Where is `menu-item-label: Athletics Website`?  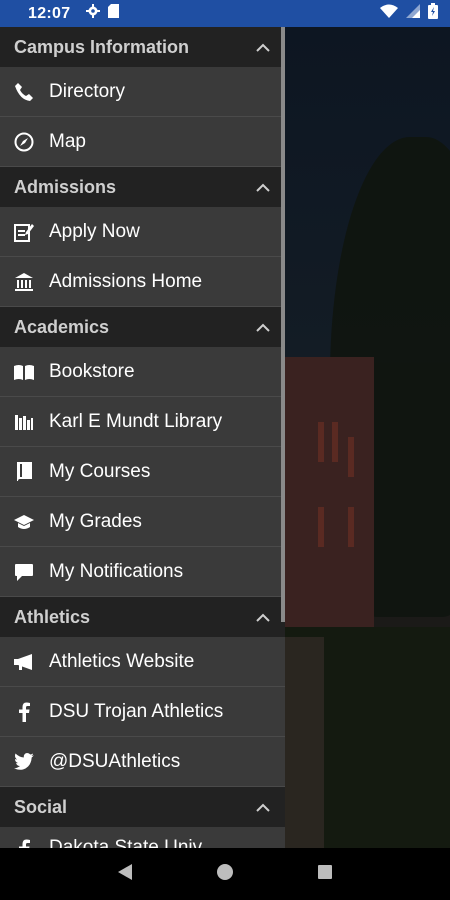 menu-item-label: Athletics Website is located at coordinates (122, 661).